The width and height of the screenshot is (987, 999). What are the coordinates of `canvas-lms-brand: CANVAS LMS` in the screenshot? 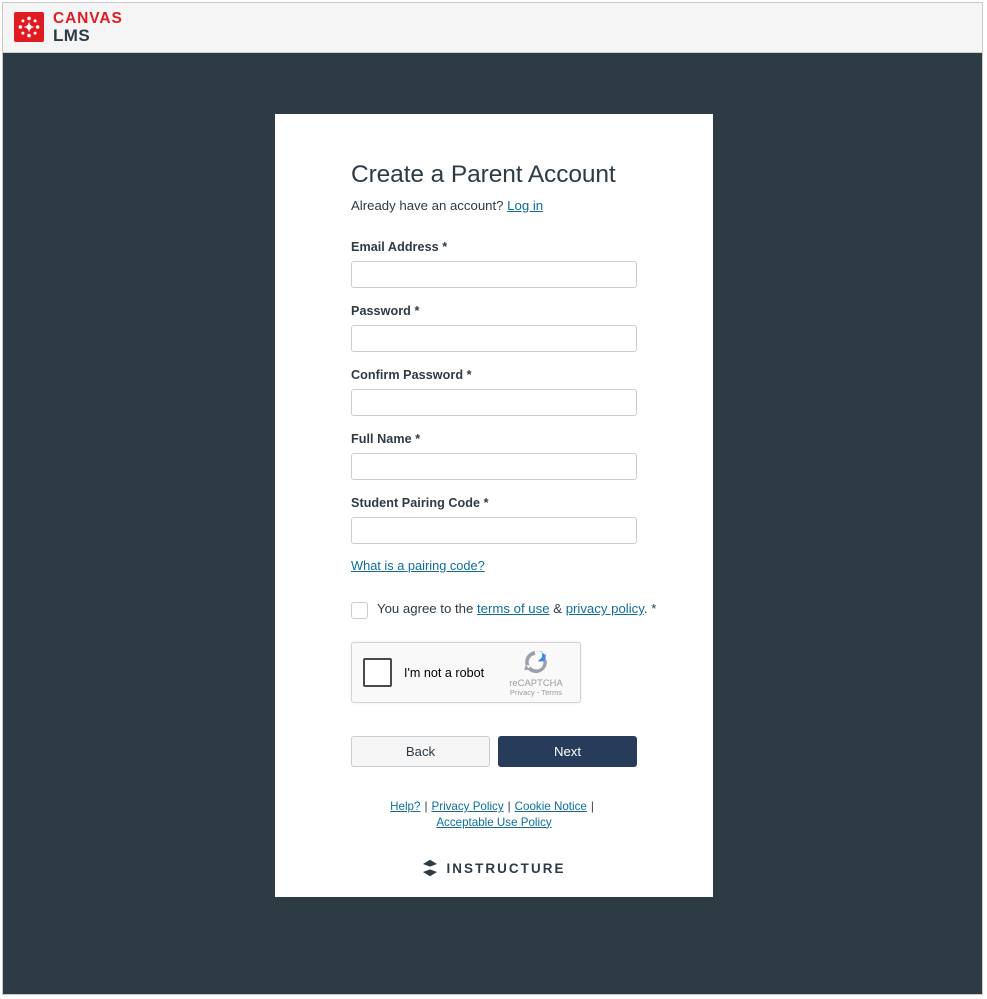 It's located at (68, 27).